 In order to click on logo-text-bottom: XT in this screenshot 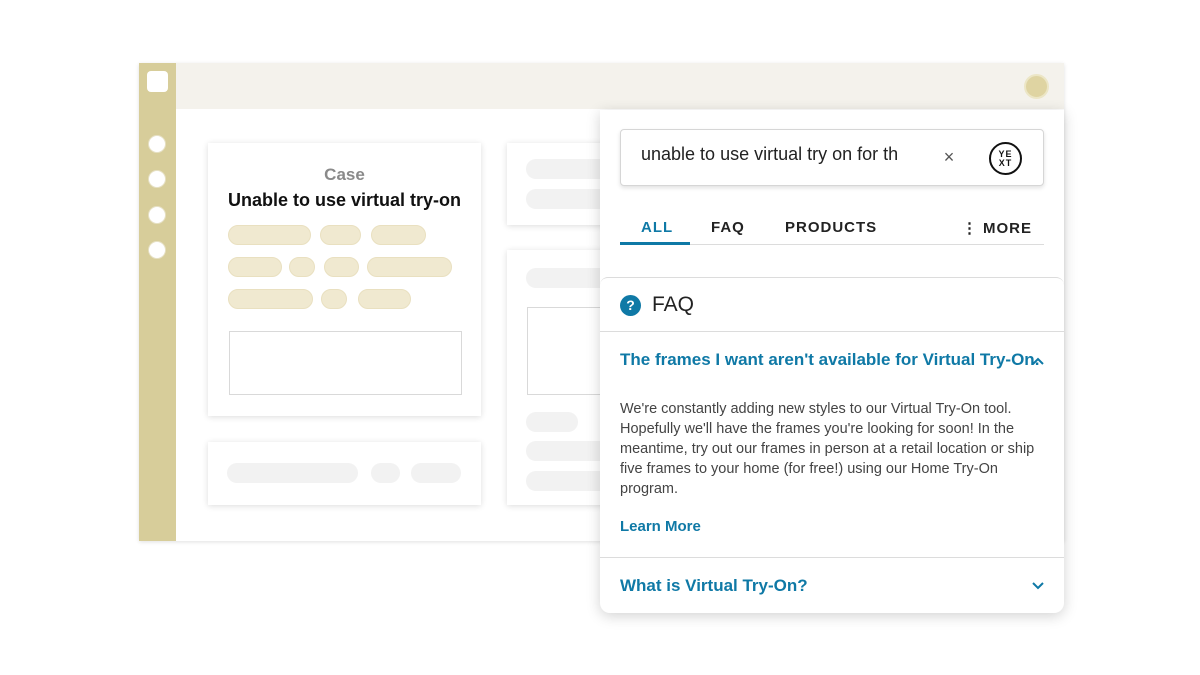, I will do `click(1005, 163)`.